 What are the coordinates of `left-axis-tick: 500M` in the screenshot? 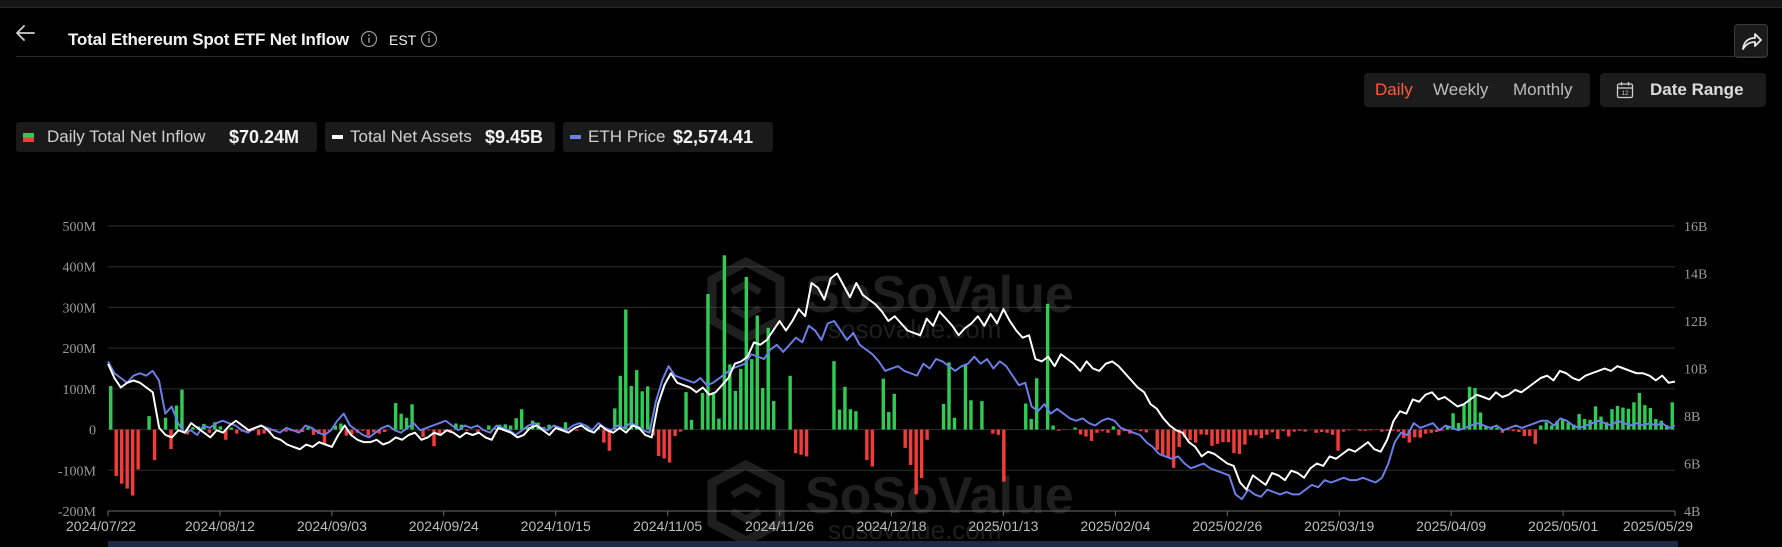 It's located at (80, 227).